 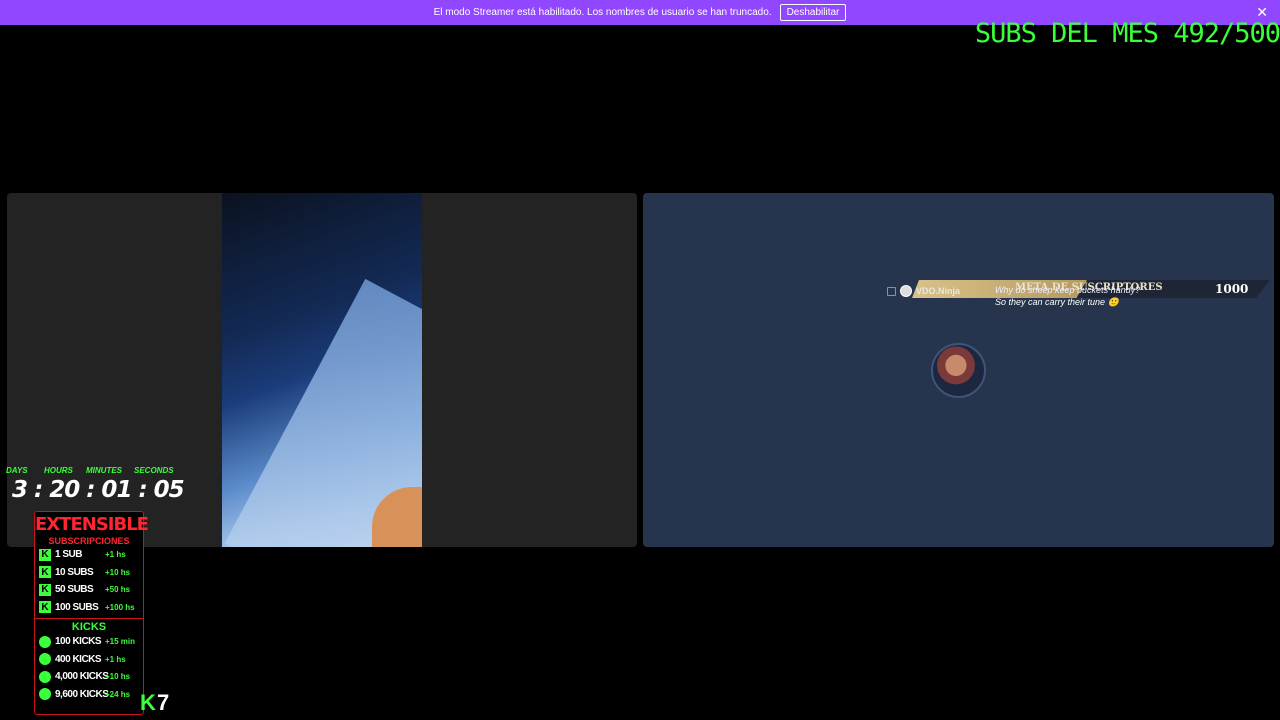 I want to click on divider, so click(x=89, y=618).